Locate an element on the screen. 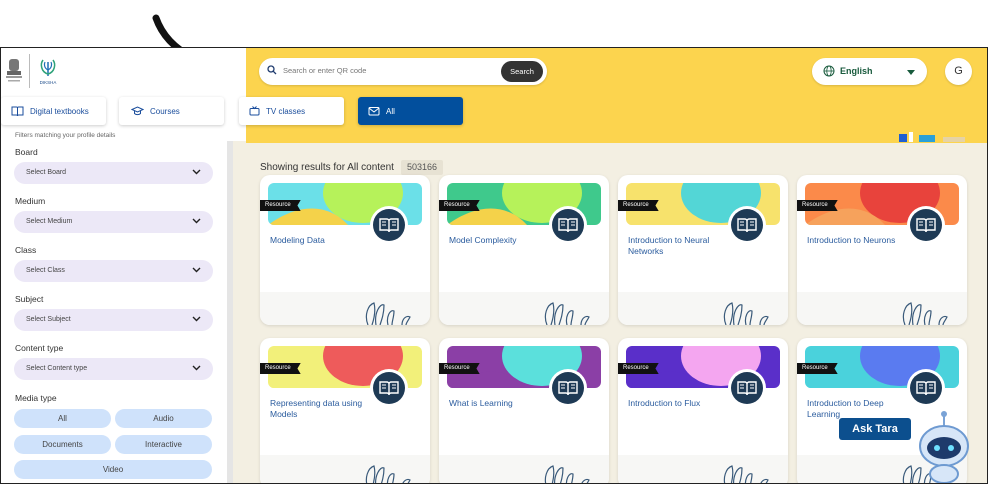  tab-courses: Courses is located at coordinates (171, 111).